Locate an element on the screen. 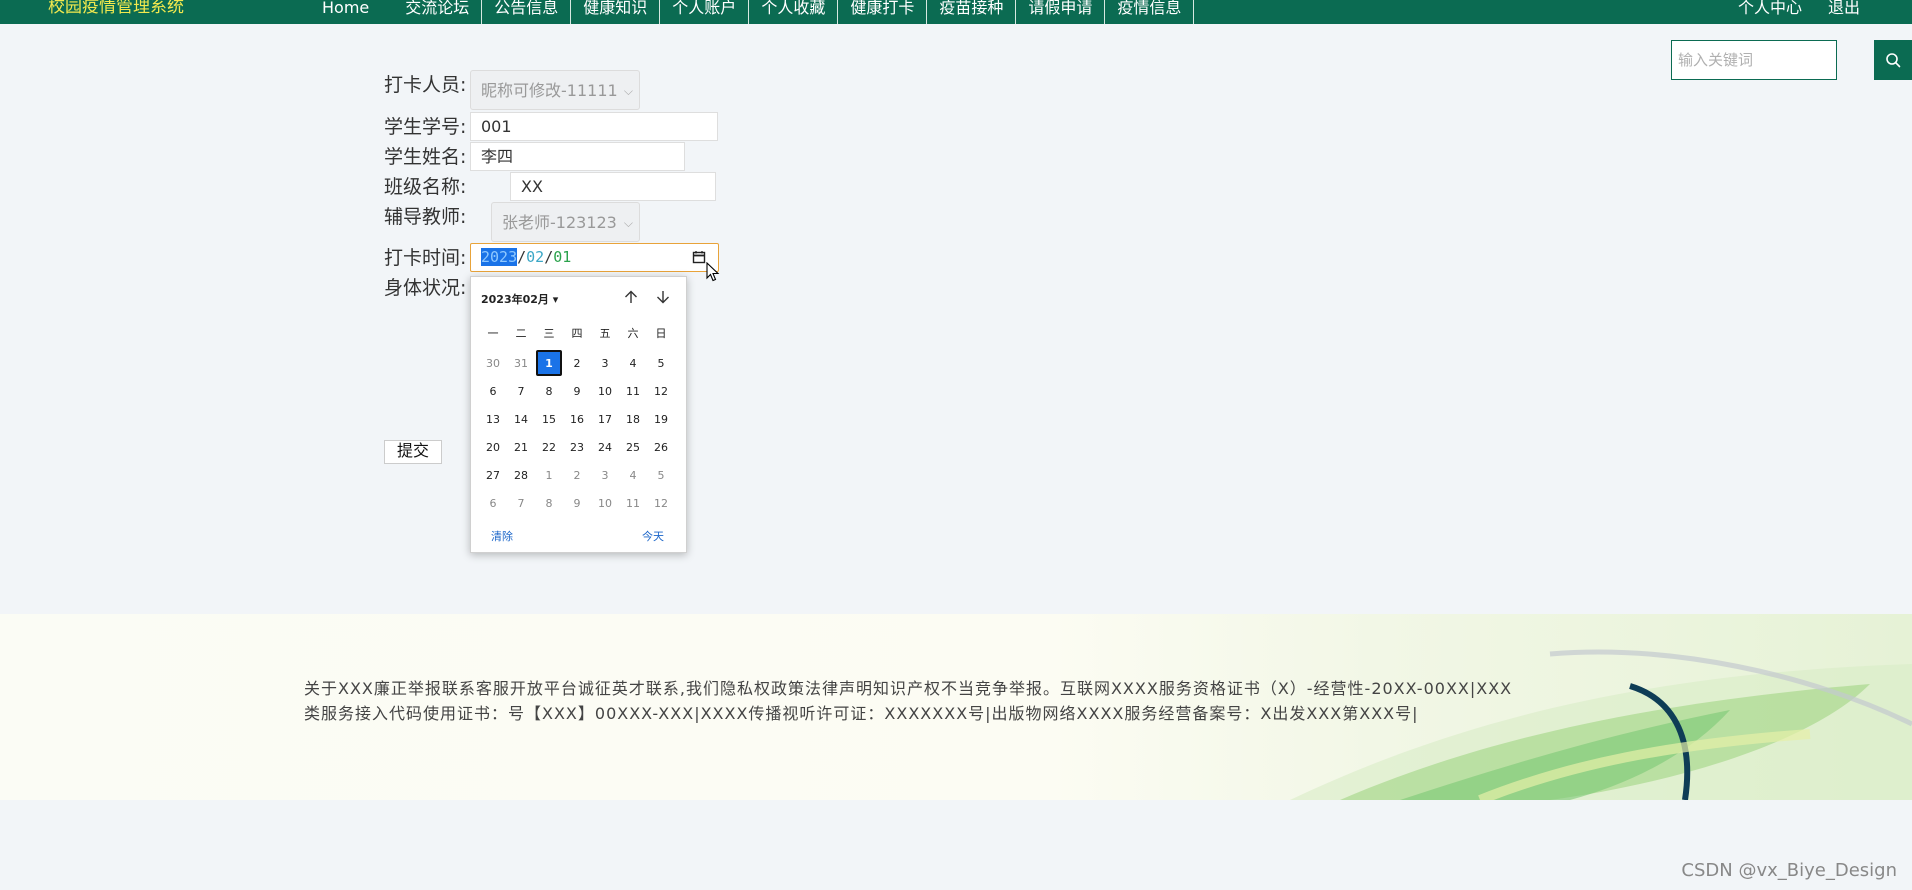  watermark: CSDN @vx_Biye_Design is located at coordinates (1789, 870).